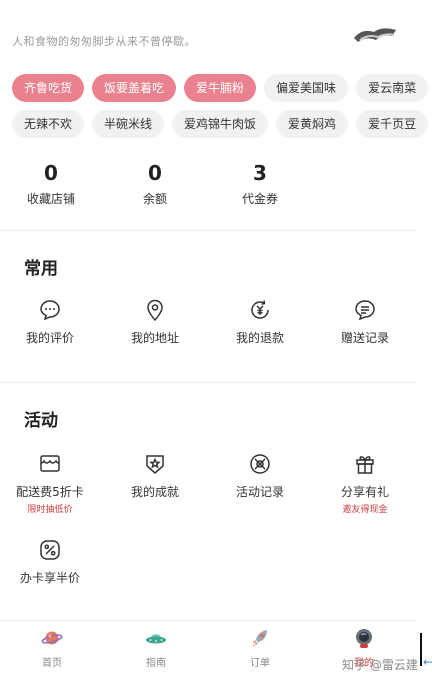  Describe the element at coordinates (208, 190) in the screenshot. I see `account-stats: 0 收藏店铺 0 余额 3 代金券` at that location.